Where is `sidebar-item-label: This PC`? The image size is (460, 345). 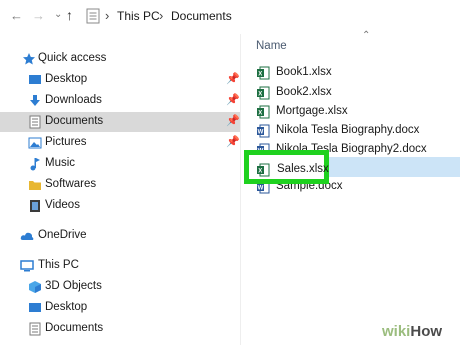 sidebar-item-label: This PC is located at coordinates (58, 265).